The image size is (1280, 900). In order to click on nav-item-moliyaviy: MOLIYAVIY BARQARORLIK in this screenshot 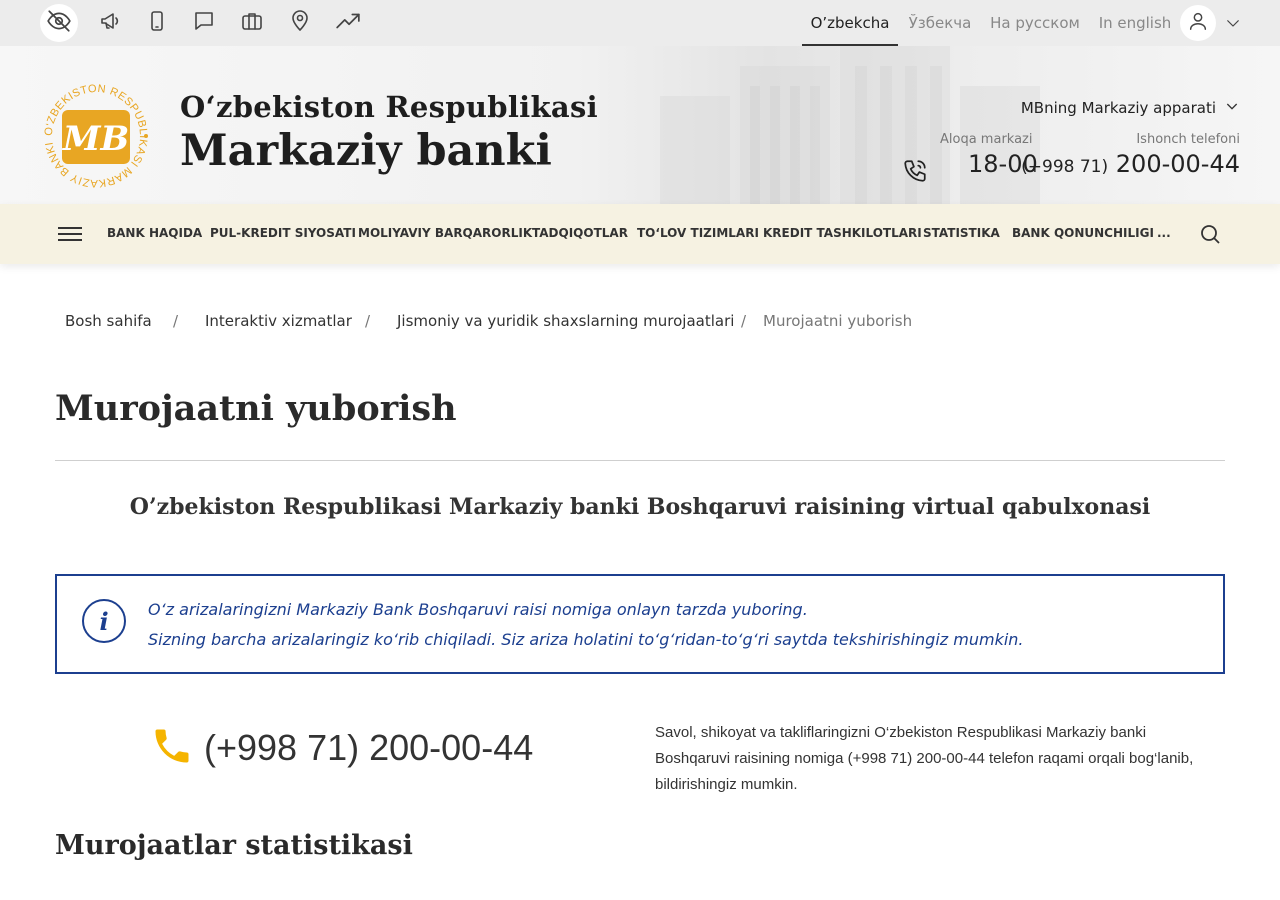, I will do `click(445, 233)`.